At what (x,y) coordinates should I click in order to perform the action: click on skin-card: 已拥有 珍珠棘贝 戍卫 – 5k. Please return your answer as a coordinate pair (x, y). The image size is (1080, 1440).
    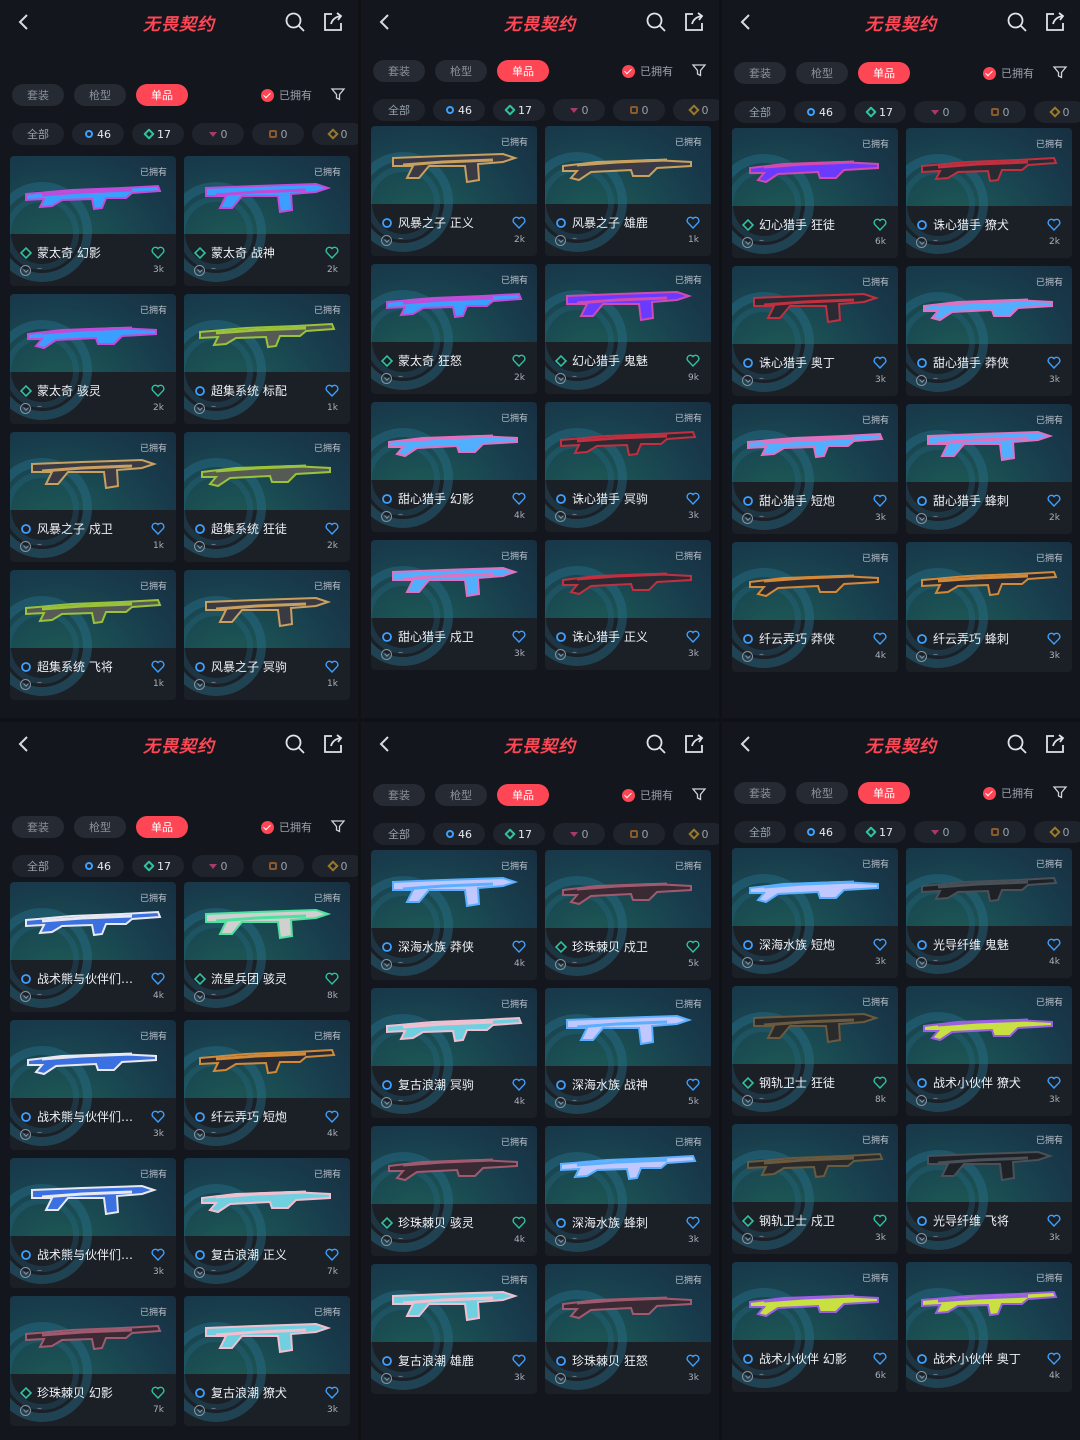
    Looking at the image, I should click on (628, 915).